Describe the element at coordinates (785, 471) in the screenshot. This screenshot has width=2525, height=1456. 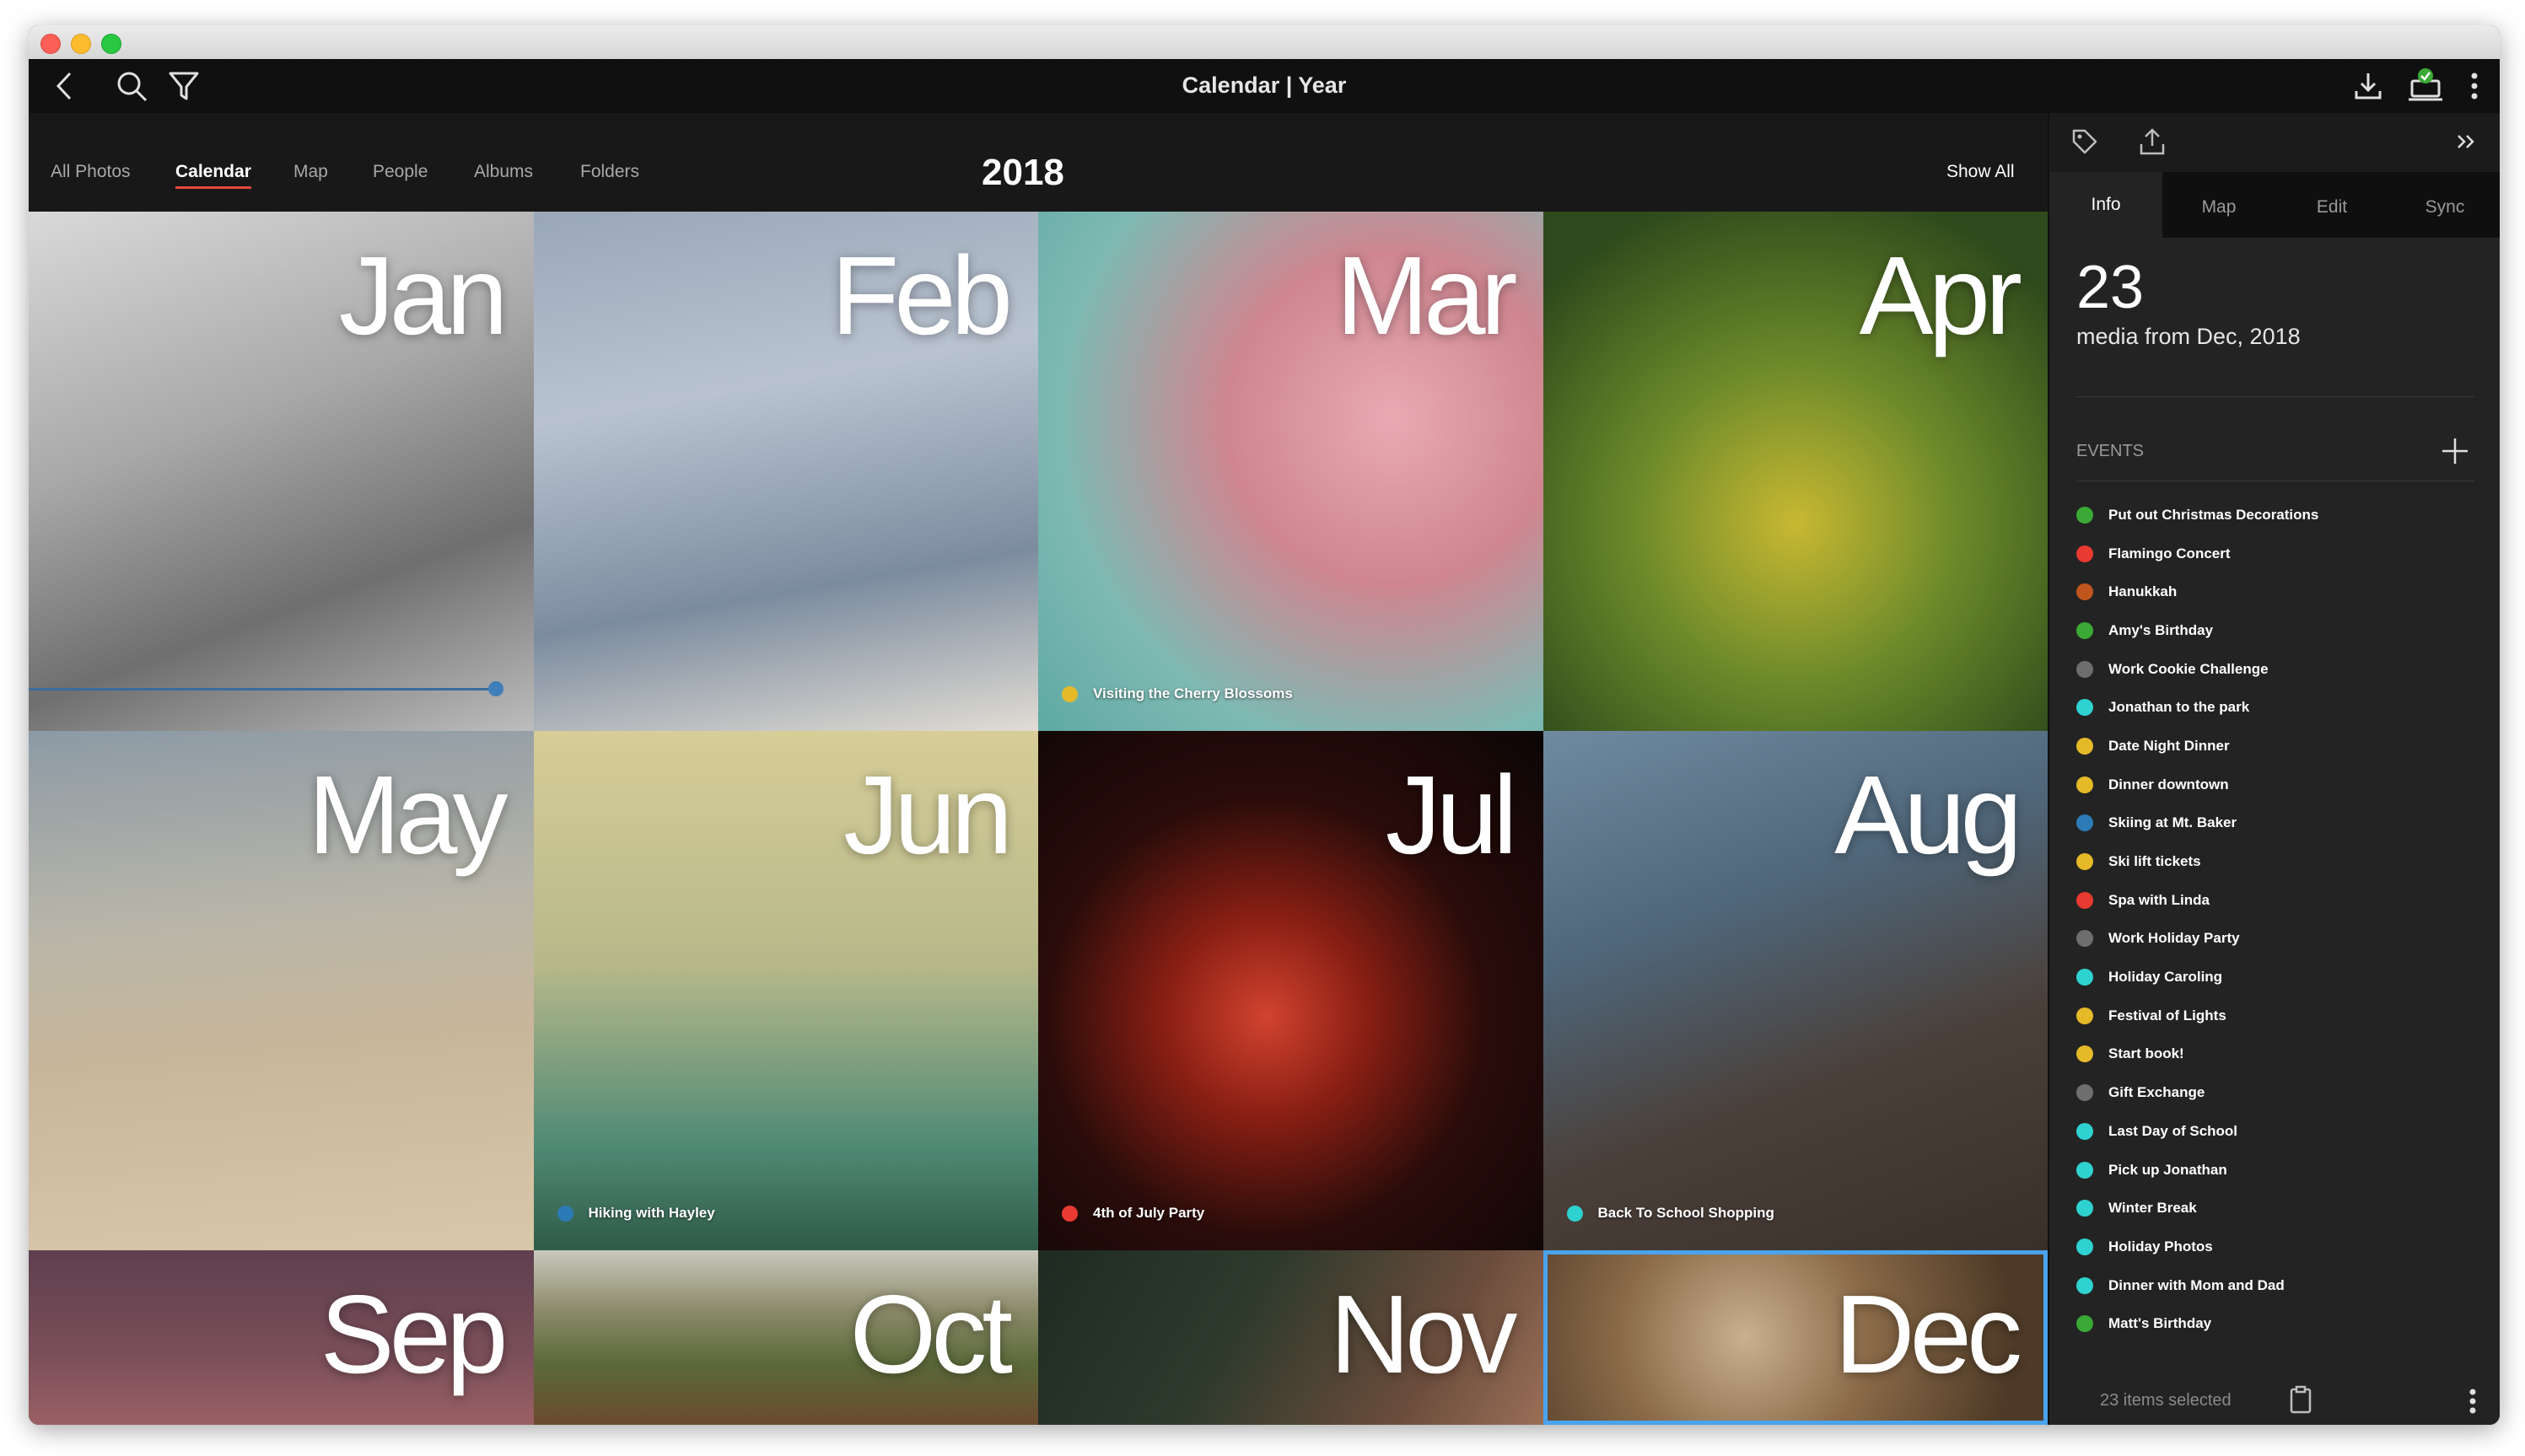
I see `month-tile-feb: Feb` at that location.